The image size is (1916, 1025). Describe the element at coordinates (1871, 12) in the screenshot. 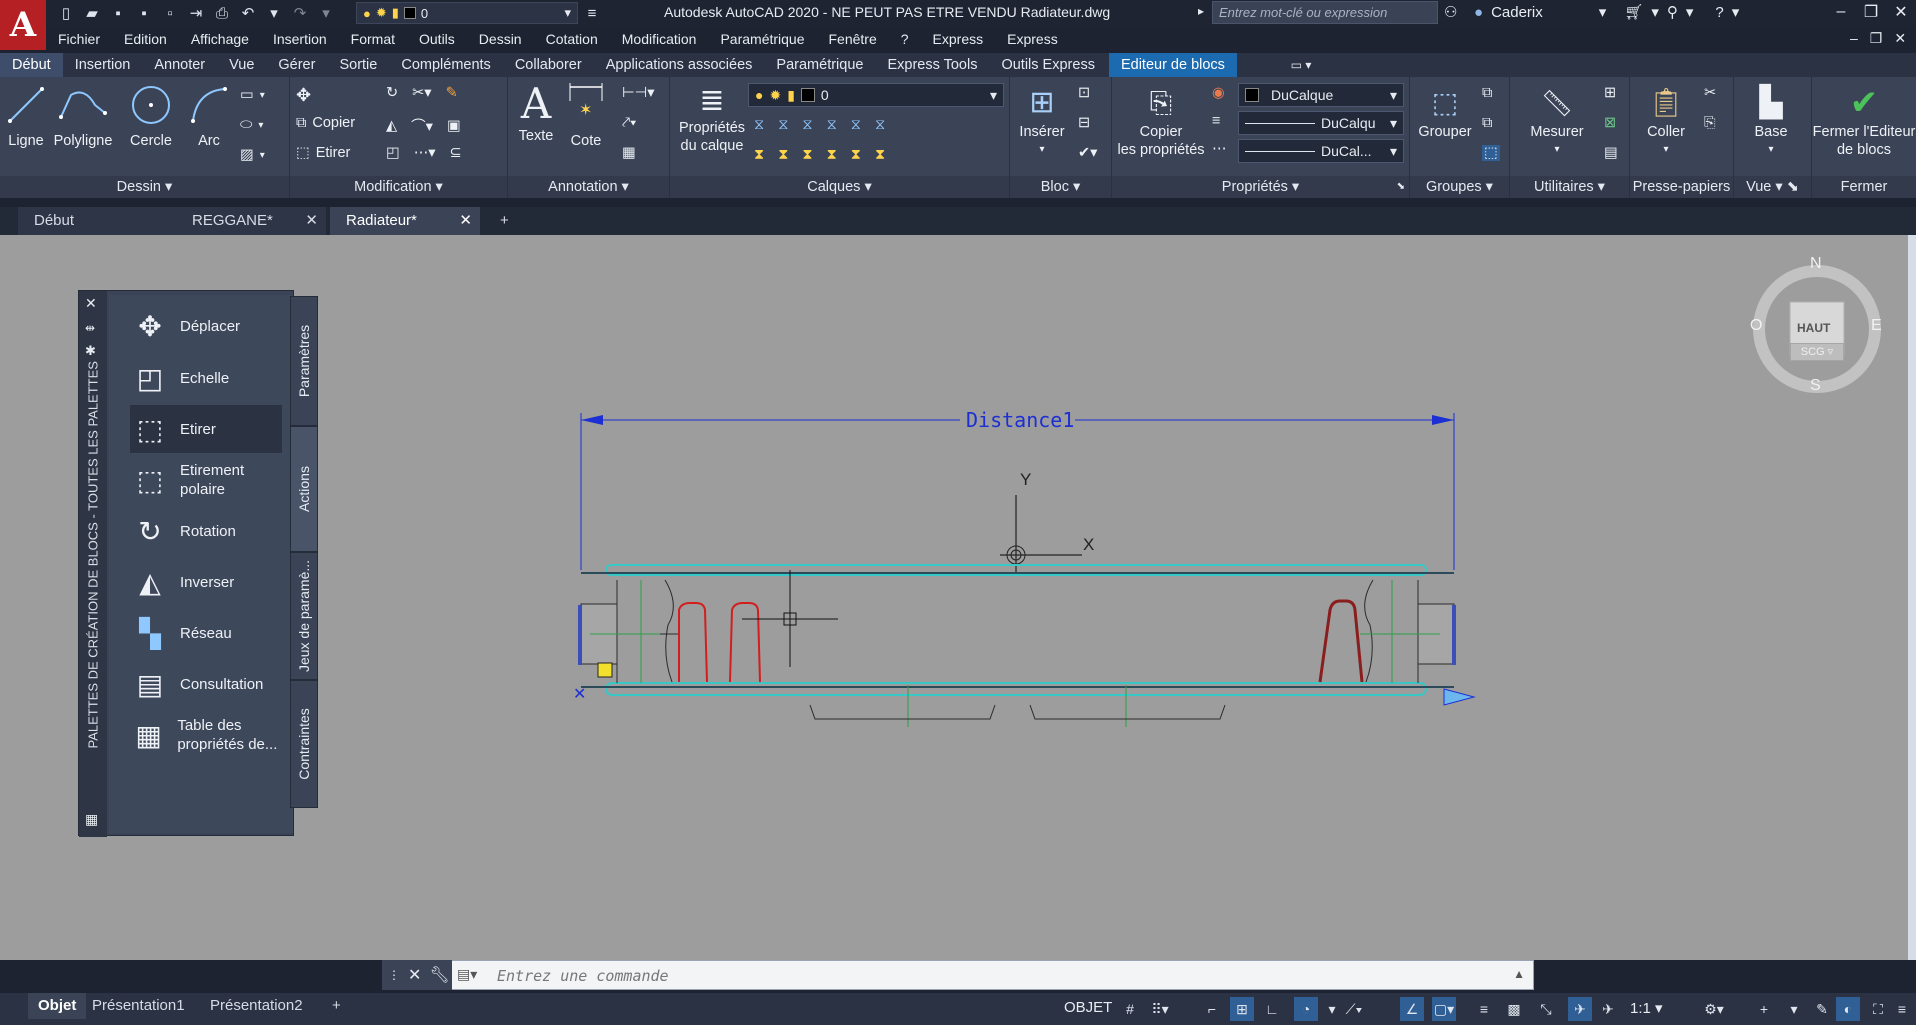

I see `restore-button: ❐` at that location.